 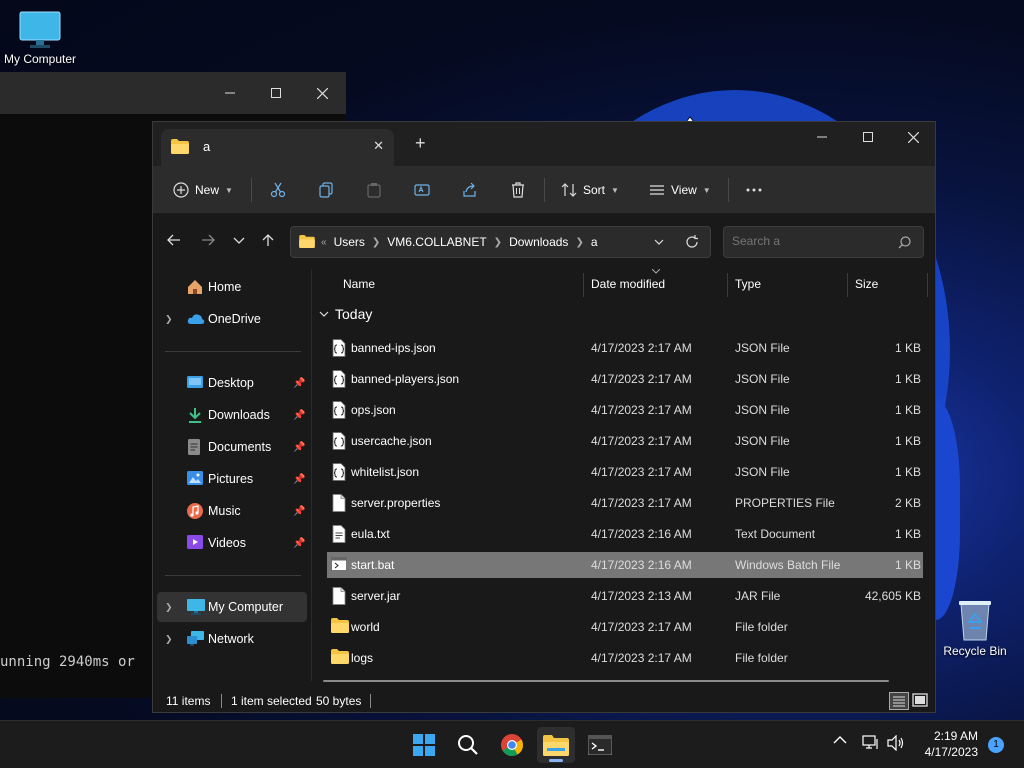 What do you see at coordinates (866, 284) in the screenshot?
I see `column-header-size: Size` at bounding box center [866, 284].